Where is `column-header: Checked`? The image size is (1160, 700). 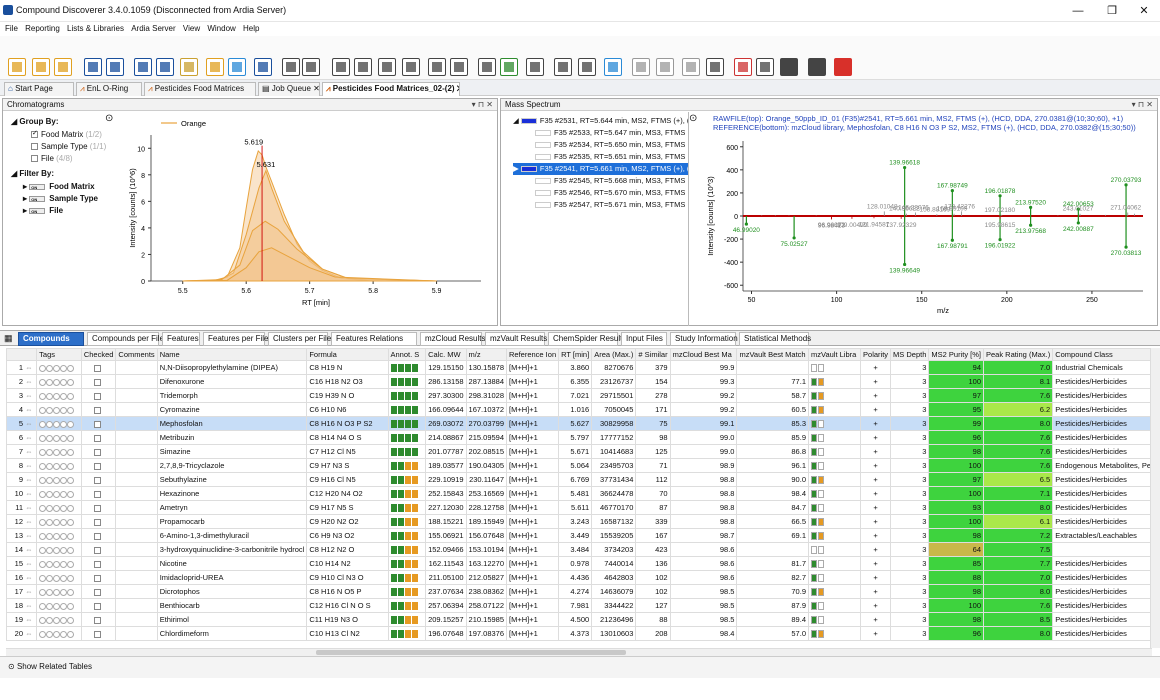
column-header: Checked is located at coordinates (98, 354).